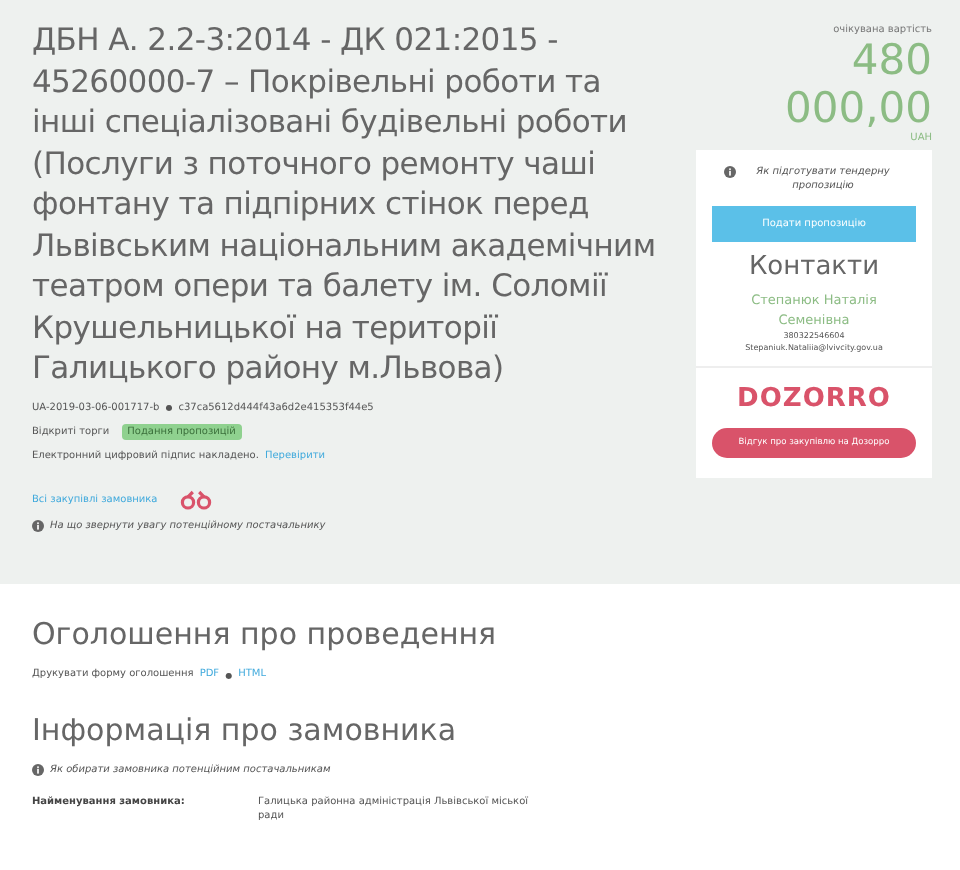 Image resolution: width=960 pixels, height=870 pixels. What do you see at coordinates (195, 499) in the screenshot?
I see `binoculars-icon` at bounding box center [195, 499].